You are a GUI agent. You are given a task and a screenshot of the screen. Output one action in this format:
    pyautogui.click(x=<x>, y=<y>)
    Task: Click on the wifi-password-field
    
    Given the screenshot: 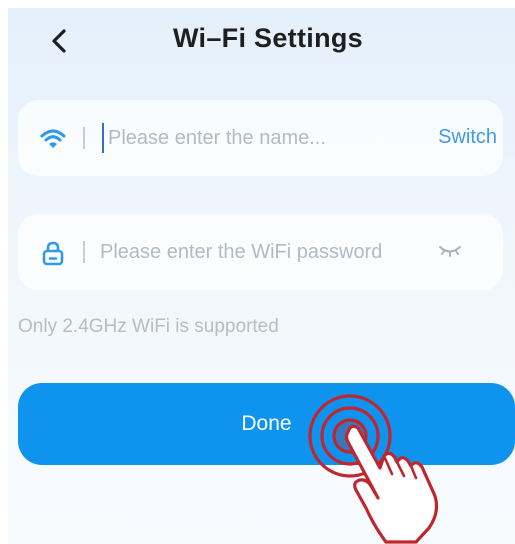 What is the action you would take?
    pyautogui.click(x=260, y=252)
    